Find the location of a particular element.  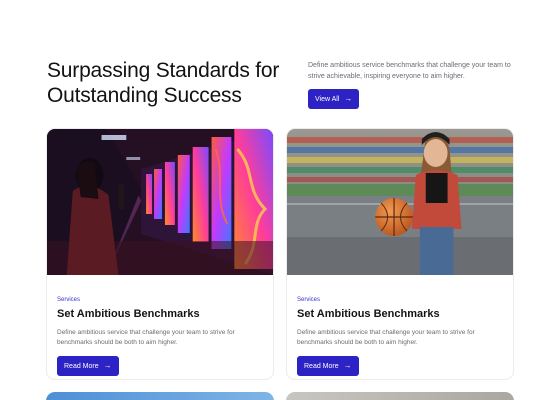

card-image-basketball is located at coordinates (400, 202).